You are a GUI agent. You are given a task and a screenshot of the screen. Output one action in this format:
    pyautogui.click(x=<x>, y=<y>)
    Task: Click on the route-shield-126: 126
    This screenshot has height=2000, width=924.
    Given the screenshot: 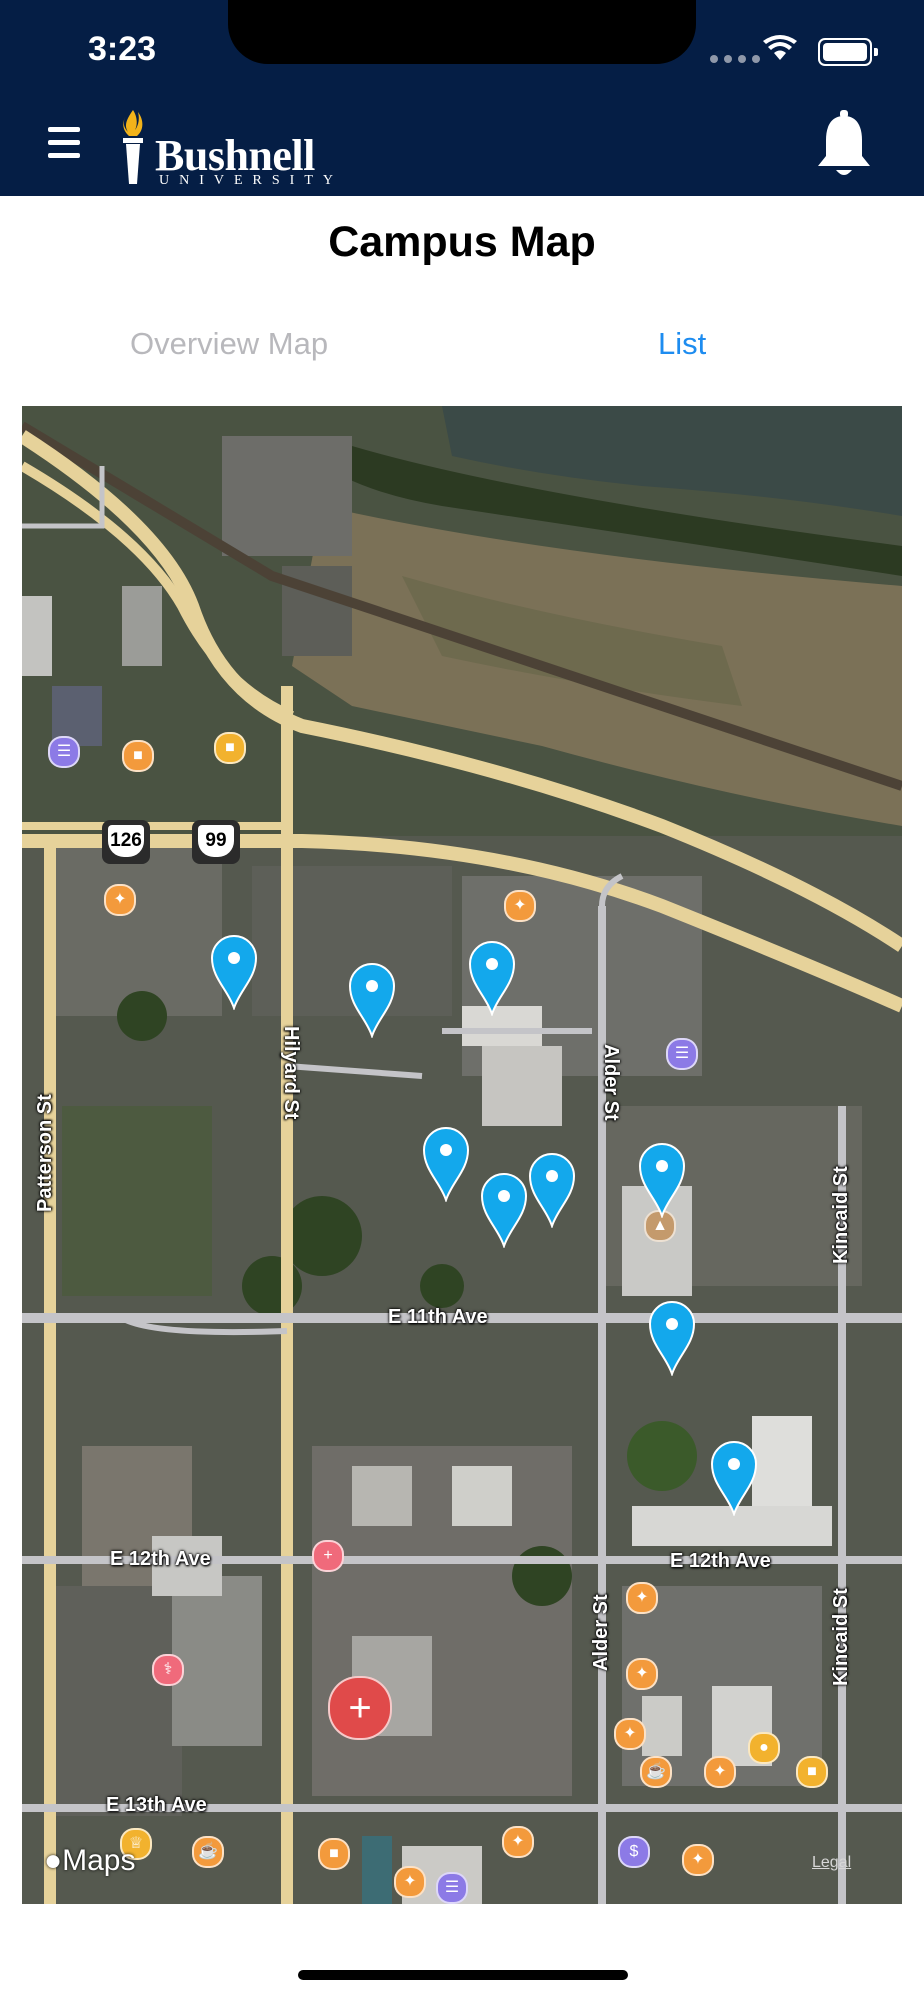 What is the action you would take?
    pyautogui.click(x=126, y=842)
    